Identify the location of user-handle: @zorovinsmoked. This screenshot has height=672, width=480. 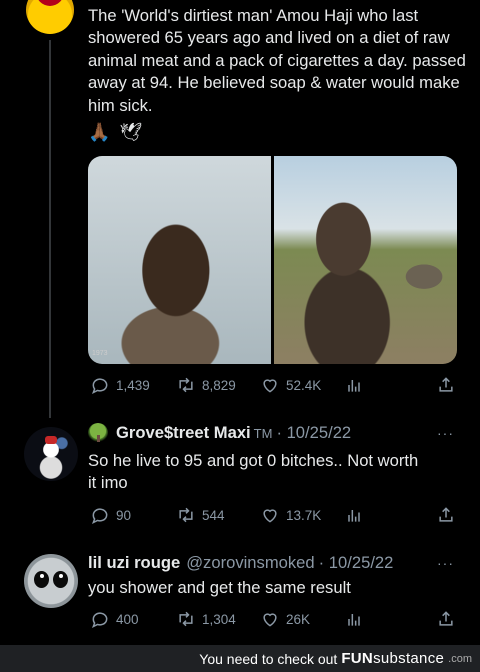
(250, 563).